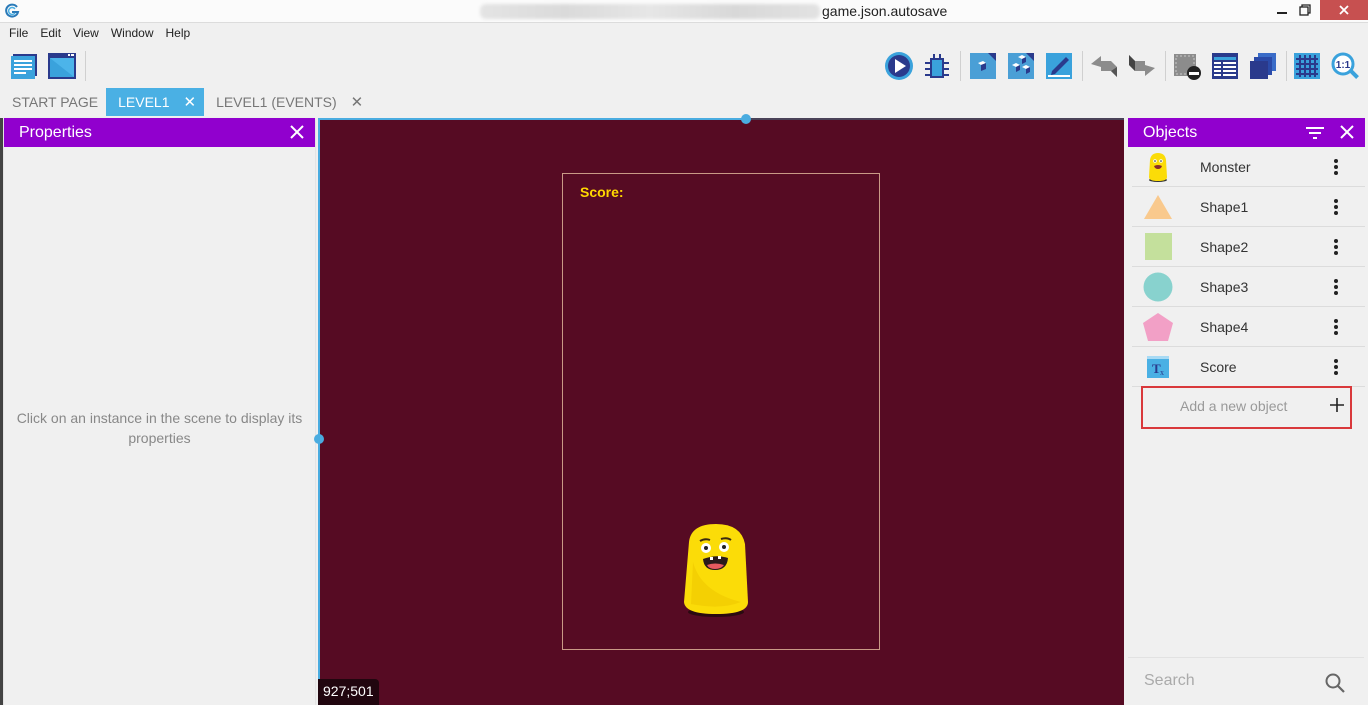 This screenshot has width=1368, height=705. I want to click on restore-button, so click(1305, 10).